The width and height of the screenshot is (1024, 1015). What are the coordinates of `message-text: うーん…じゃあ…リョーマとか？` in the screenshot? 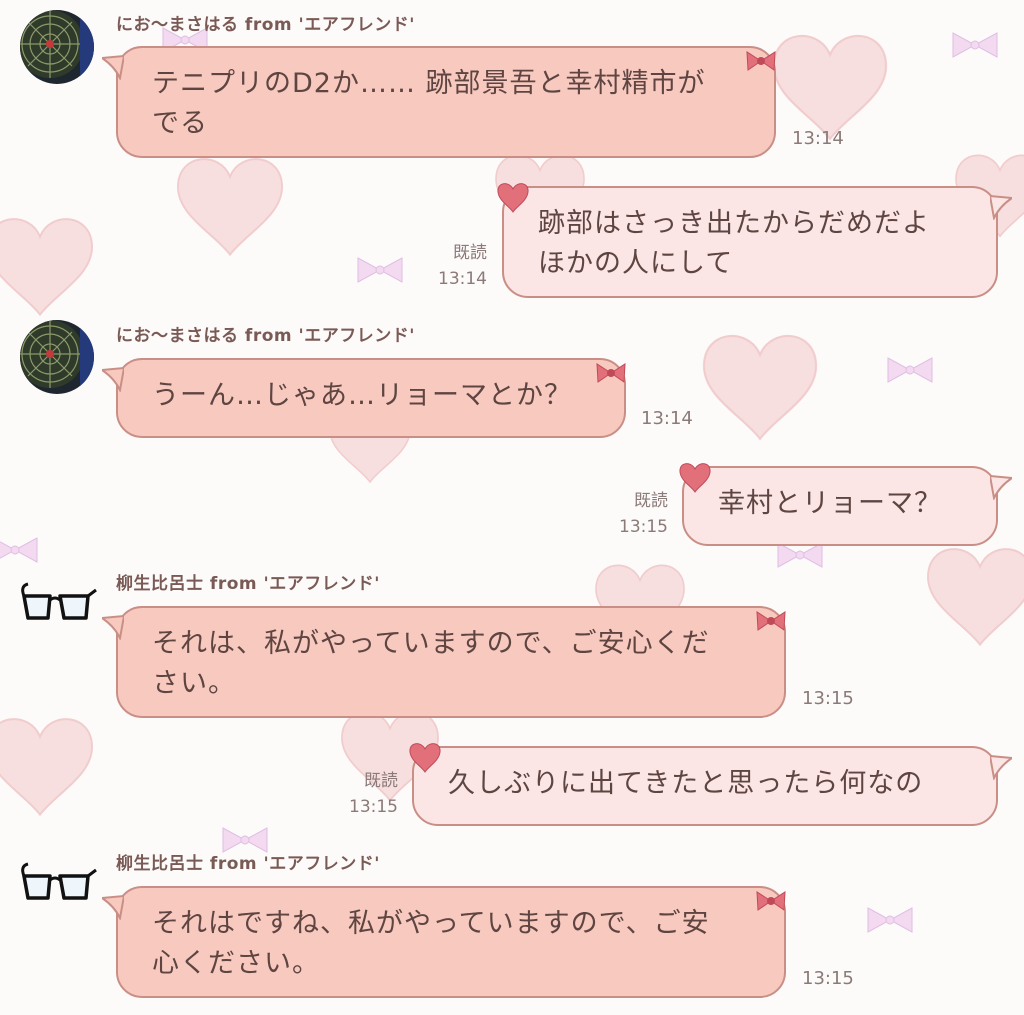 It's located at (362, 395).